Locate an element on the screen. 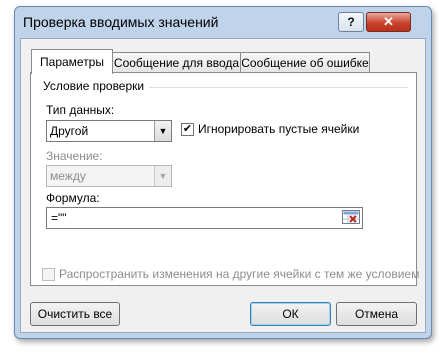 The height and width of the screenshot is (353, 442). operator-label: Значение: is located at coordinates (74, 156).